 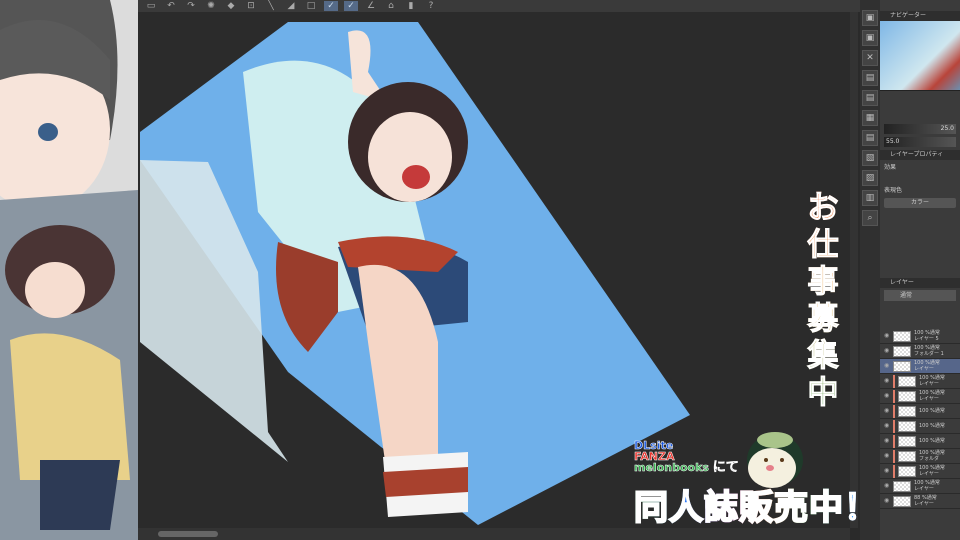 I want to click on layer-name: レイヤー 5, so click(x=926, y=339).